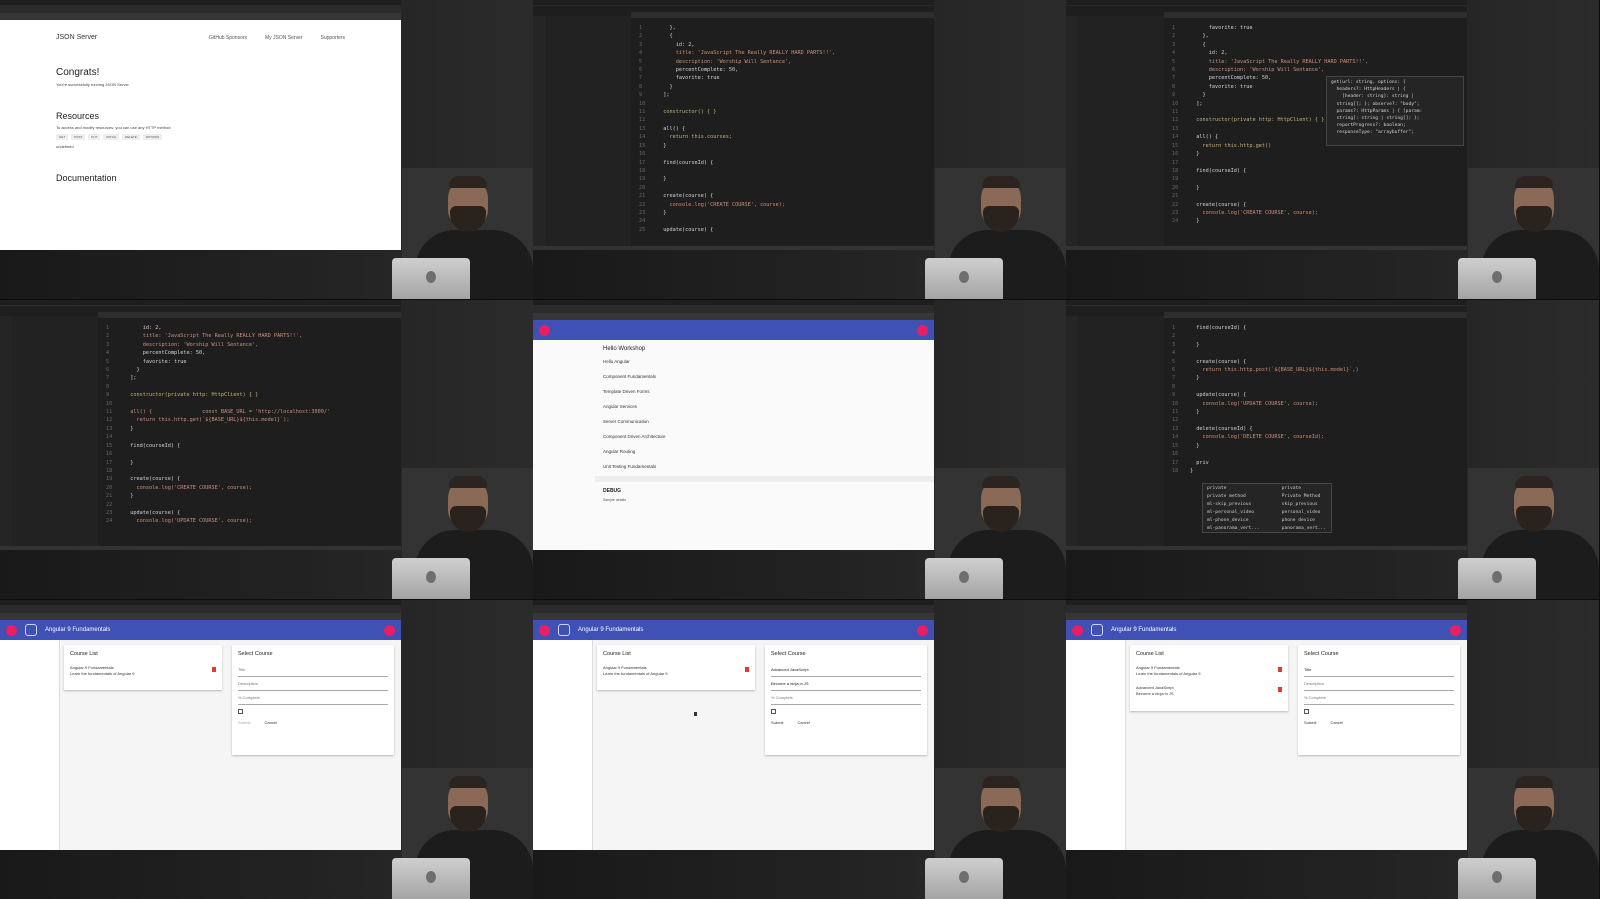 This screenshot has width=1600, height=899. I want to click on code-line: 17, so click(1317, 163).